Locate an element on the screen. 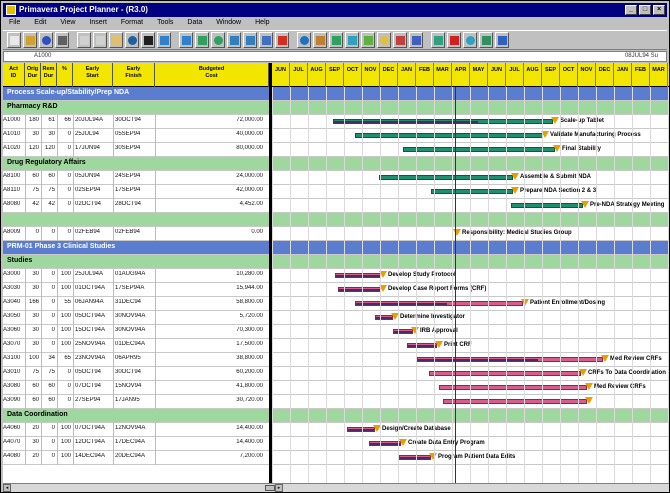 The width and height of the screenshot is (670, 493). menu-view: View is located at coordinates (67, 23).